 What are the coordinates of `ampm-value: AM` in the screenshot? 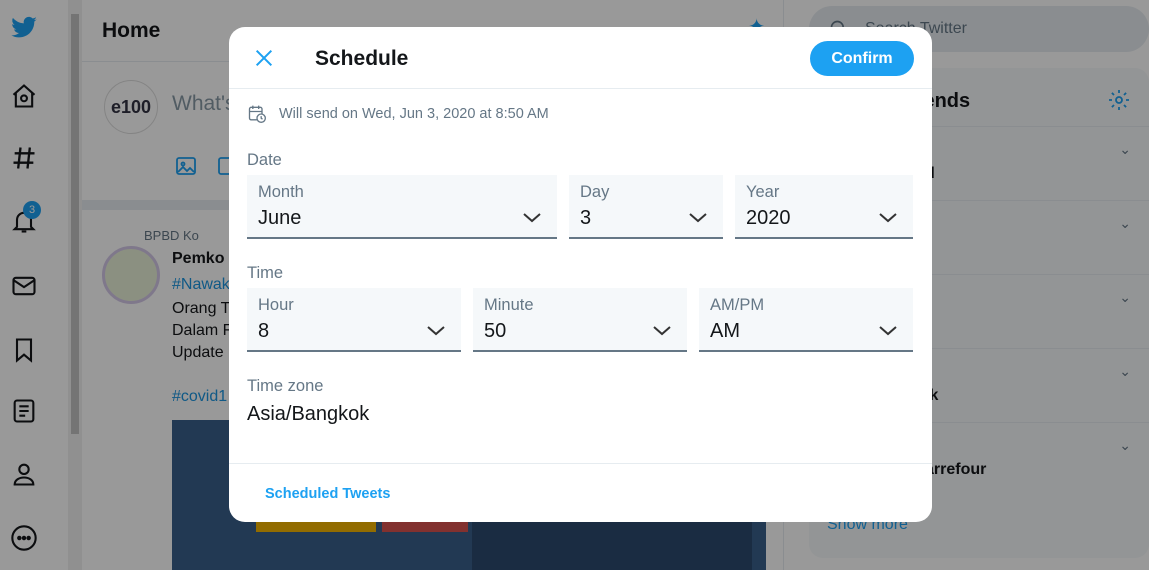 It's located at (725, 331).